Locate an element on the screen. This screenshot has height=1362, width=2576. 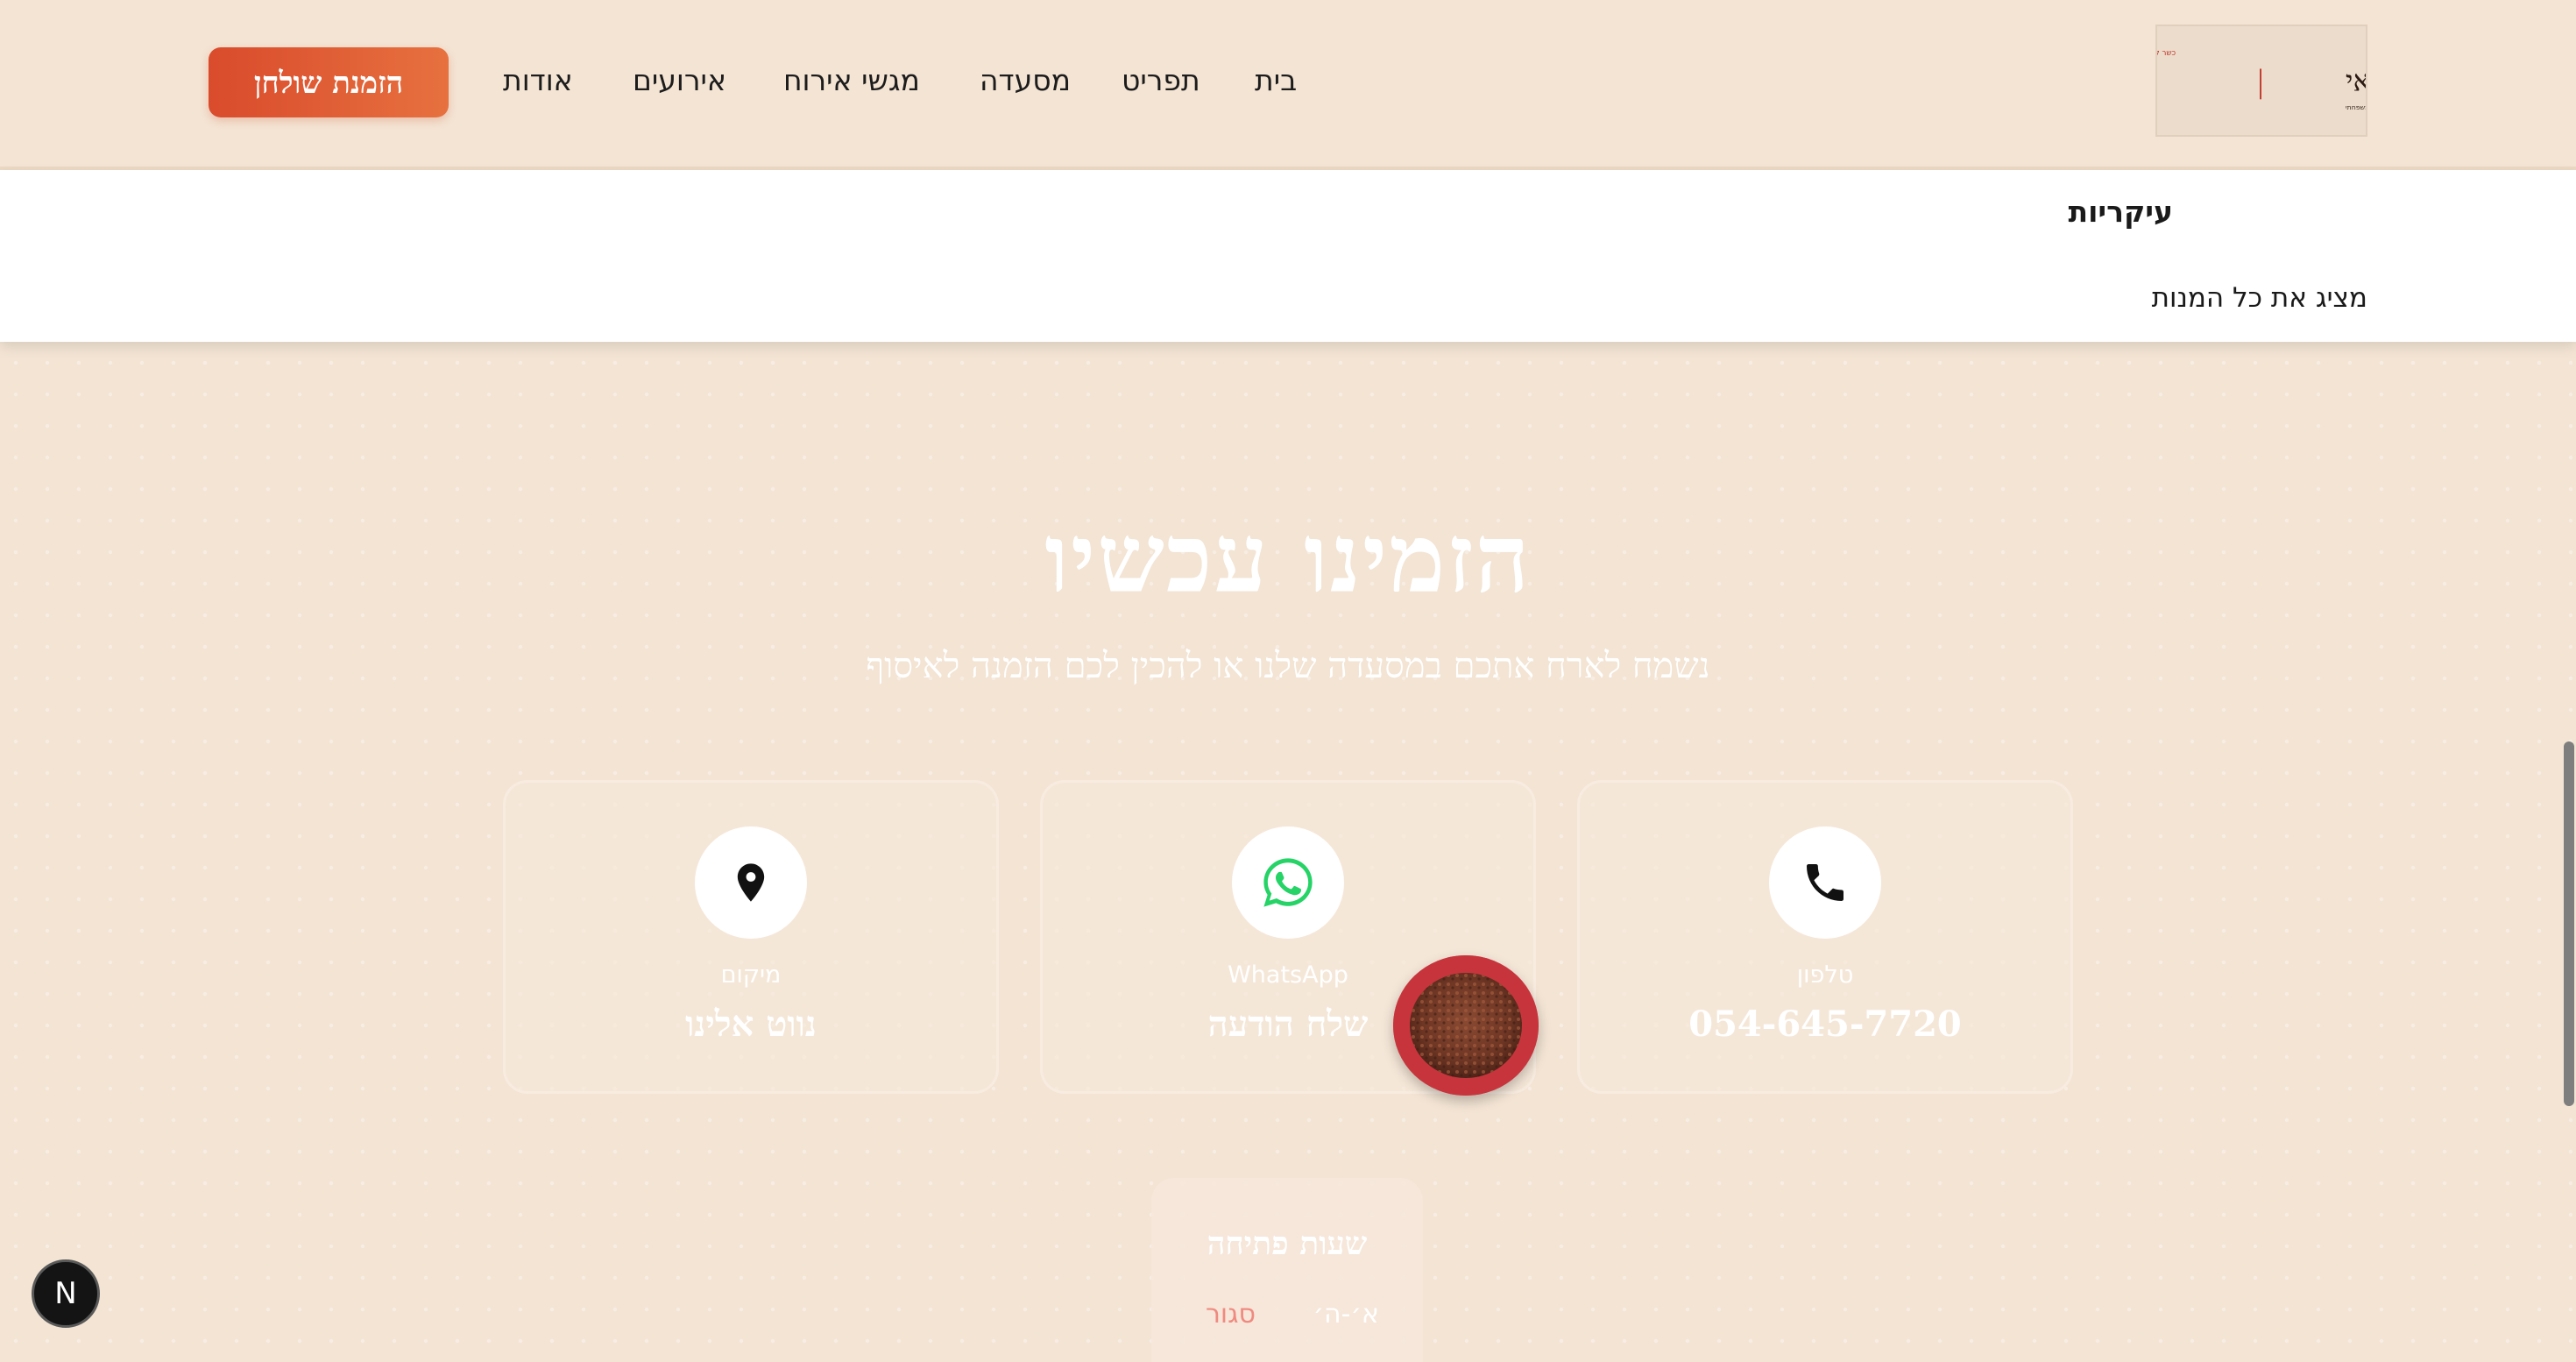
opening-hours-title: שעות פתיחה is located at coordinates (1287, 1243).